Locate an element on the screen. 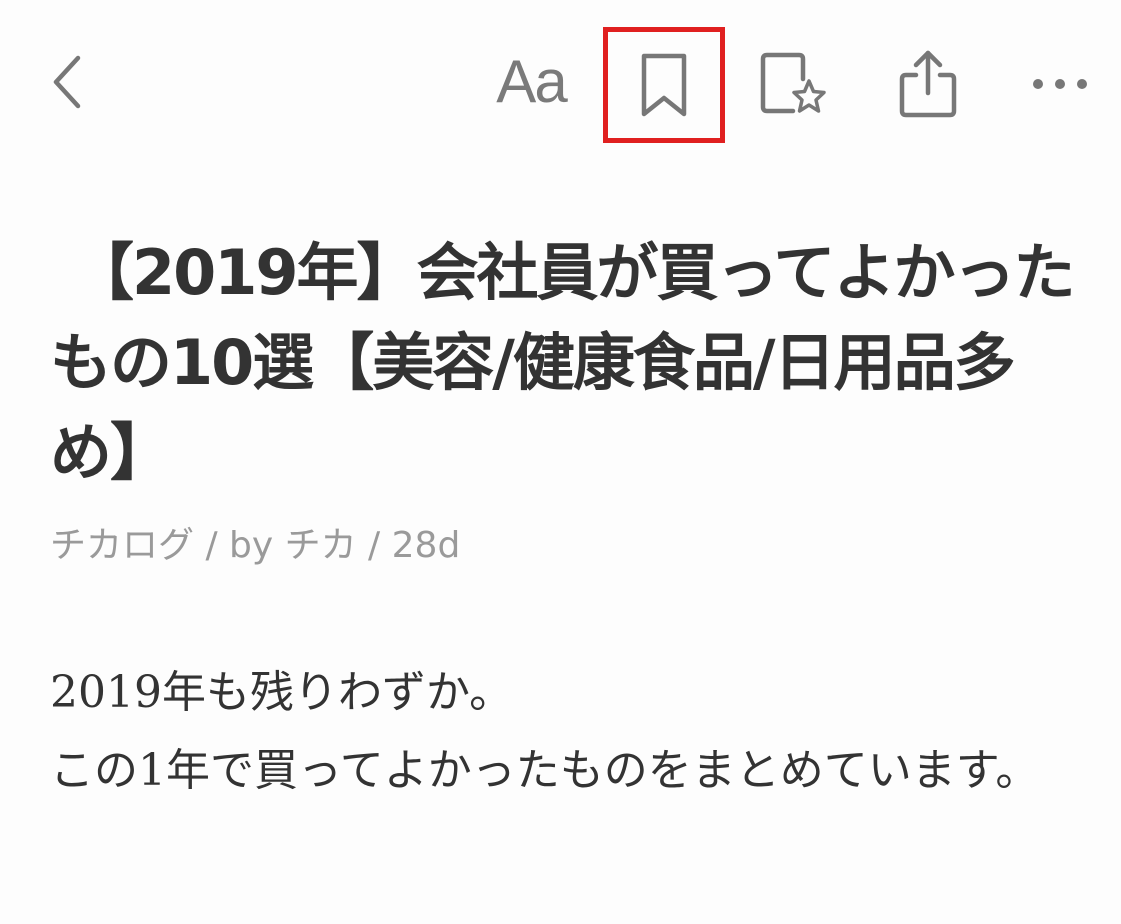 The image size is (1121, 924). back-button is located at coordinates (68, 82).